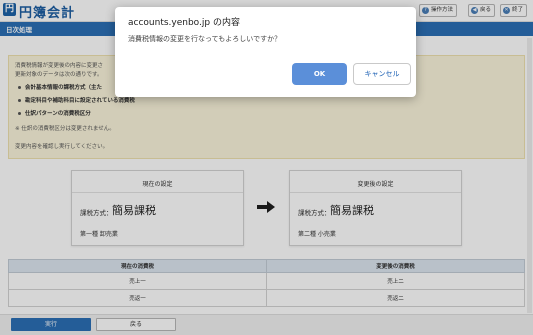  Describe the element at coordinates (205, 39) in the screenshot. I see `dialog-message: 消費税情報の変更を行なってもよろしいですか？` at that location.